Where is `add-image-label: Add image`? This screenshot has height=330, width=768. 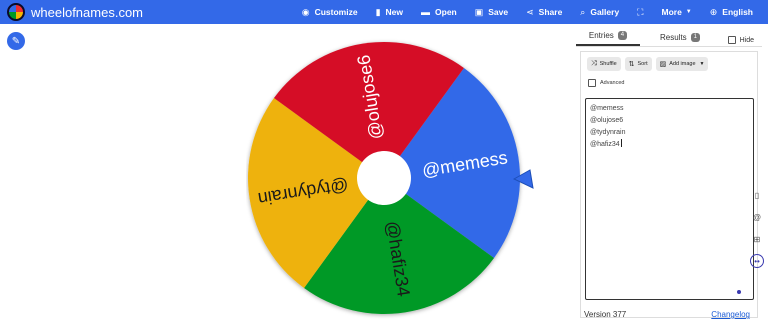
add-image-label: Add image is located at coordinates (682, 64).